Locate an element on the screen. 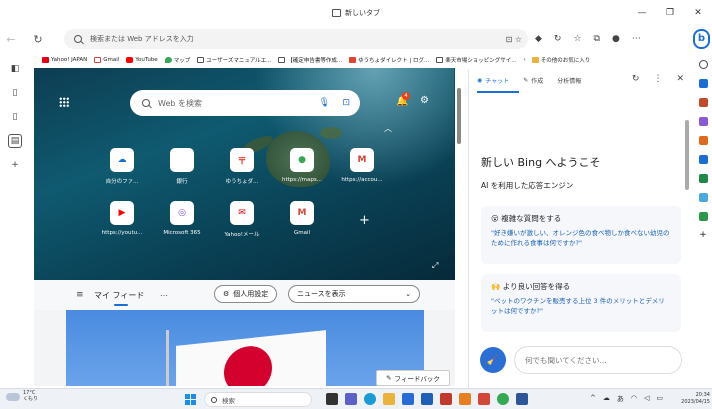 This screenshot has height=409, width=712. edge-icon is located at coordinates (370, 399).